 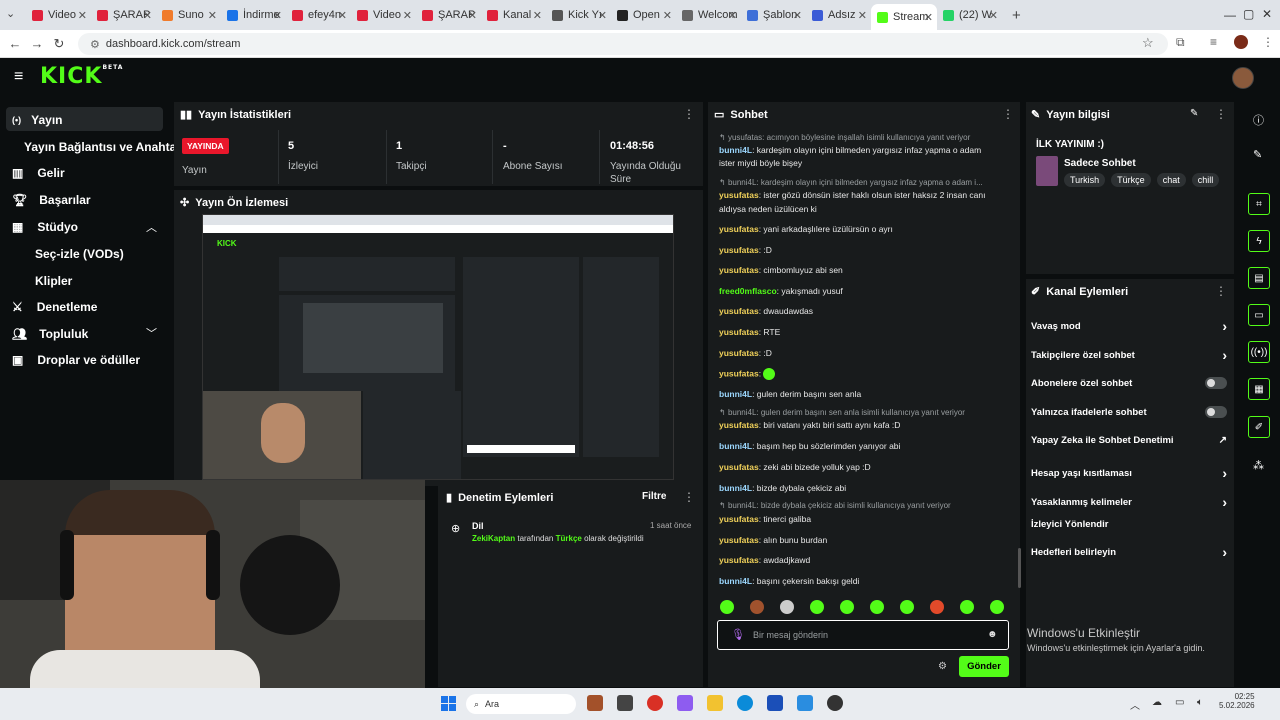 I want to click on tab-search-icon: ⌄, so click(x=10, y=13).